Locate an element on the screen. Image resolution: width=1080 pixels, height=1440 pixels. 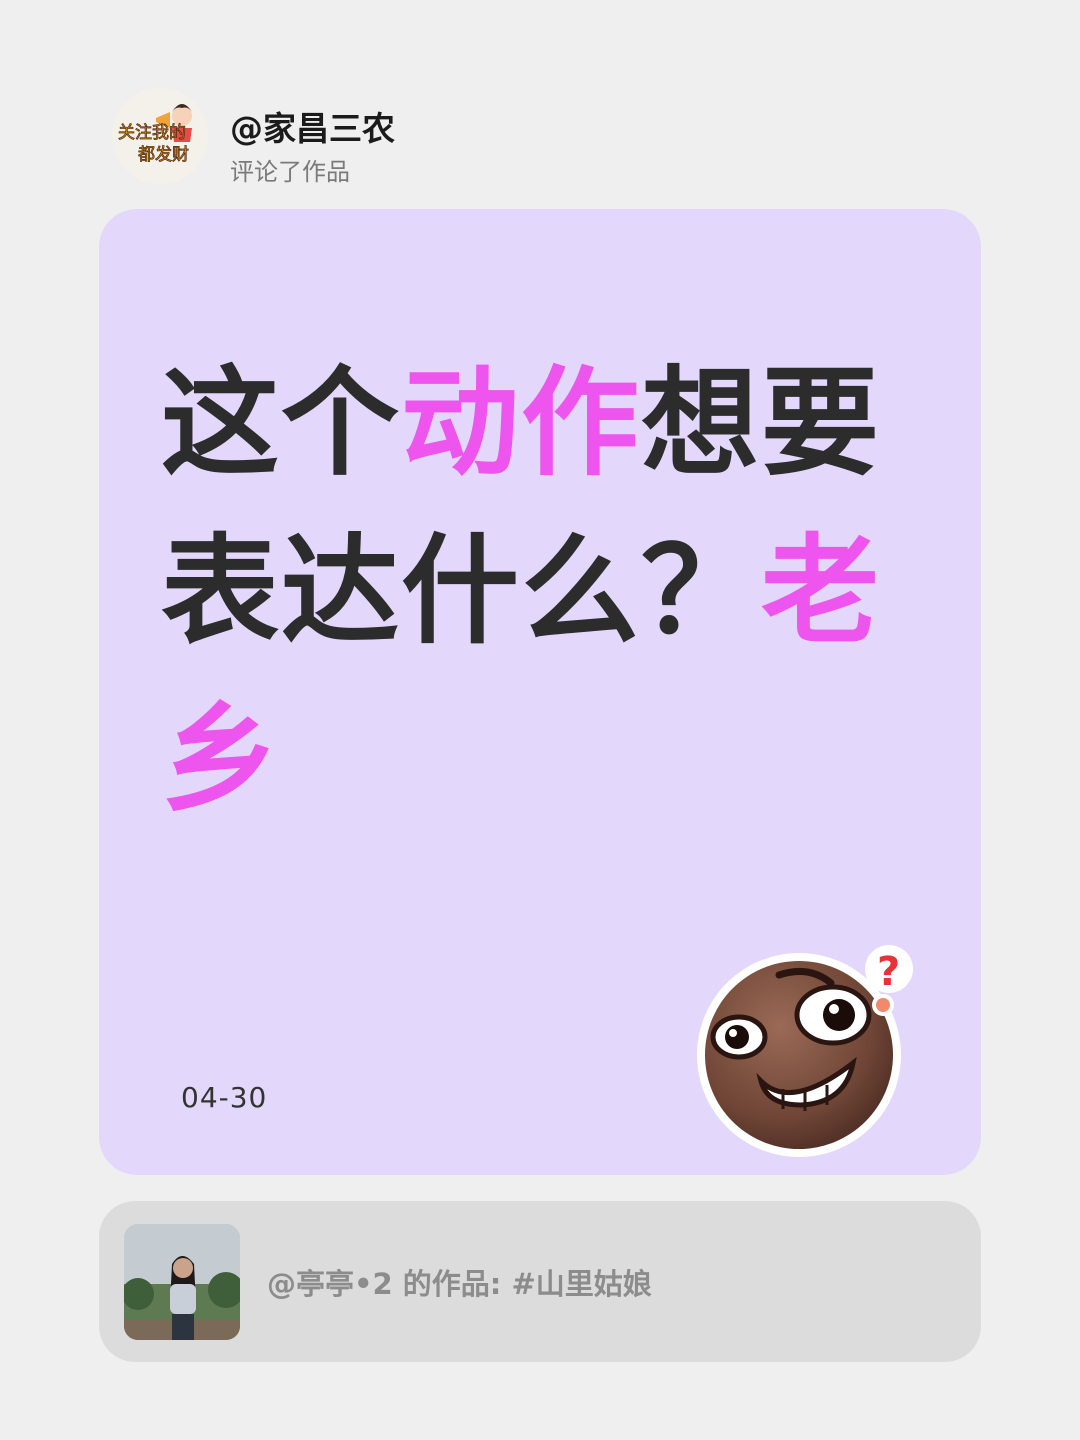
svg-text: 关注我的 is located at coordinates (152, 133).